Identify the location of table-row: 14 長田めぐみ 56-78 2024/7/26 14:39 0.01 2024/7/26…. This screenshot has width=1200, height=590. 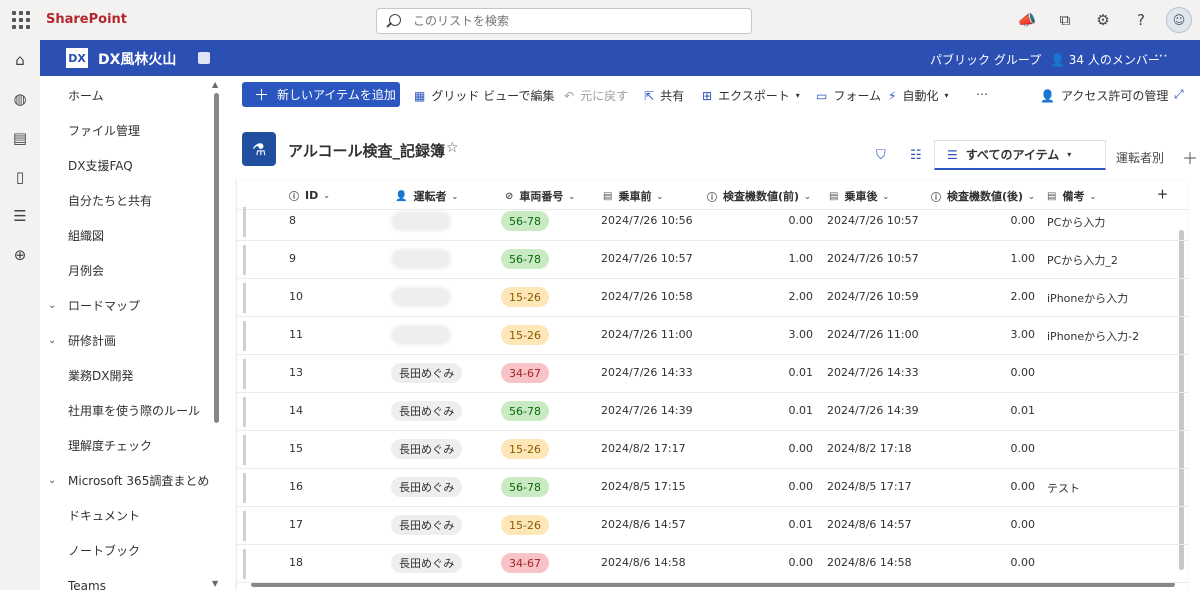
(712, 412).